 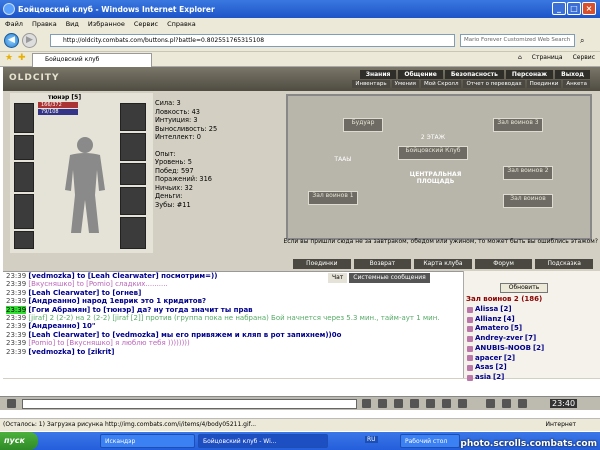 What do you see at coordinates (300, 23) in the screenshot?
I see `menu-bar: Файл Правка Вид Избранное Сервис Справка` at bounding box center [300, 23].